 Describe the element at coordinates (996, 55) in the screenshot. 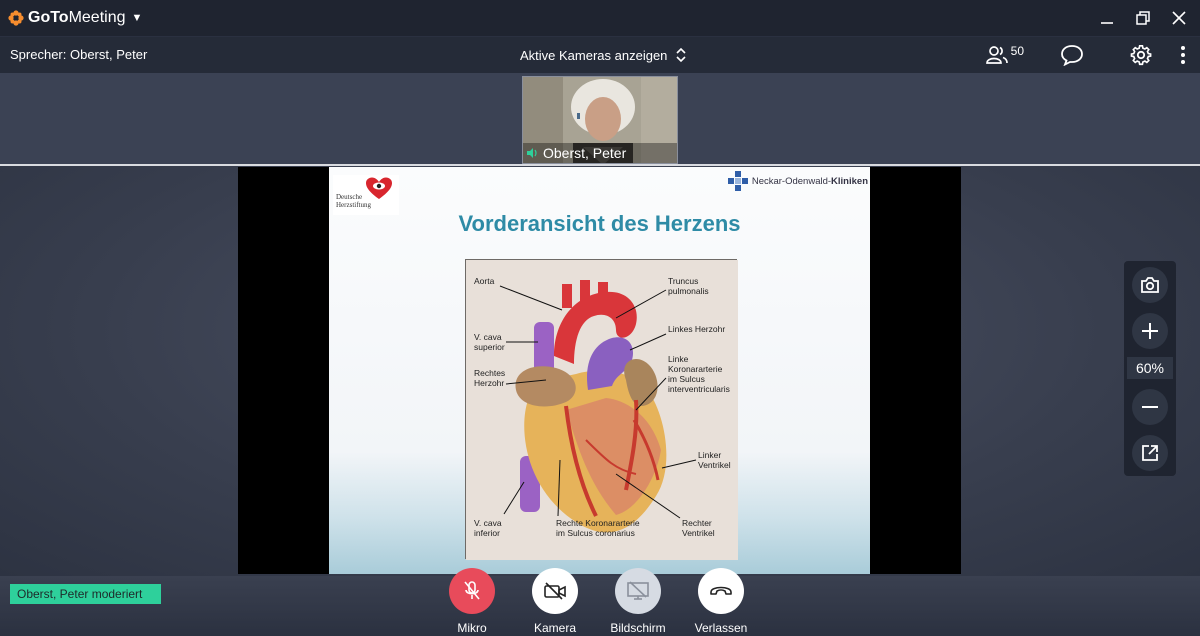

I see `people-icon` at that location.